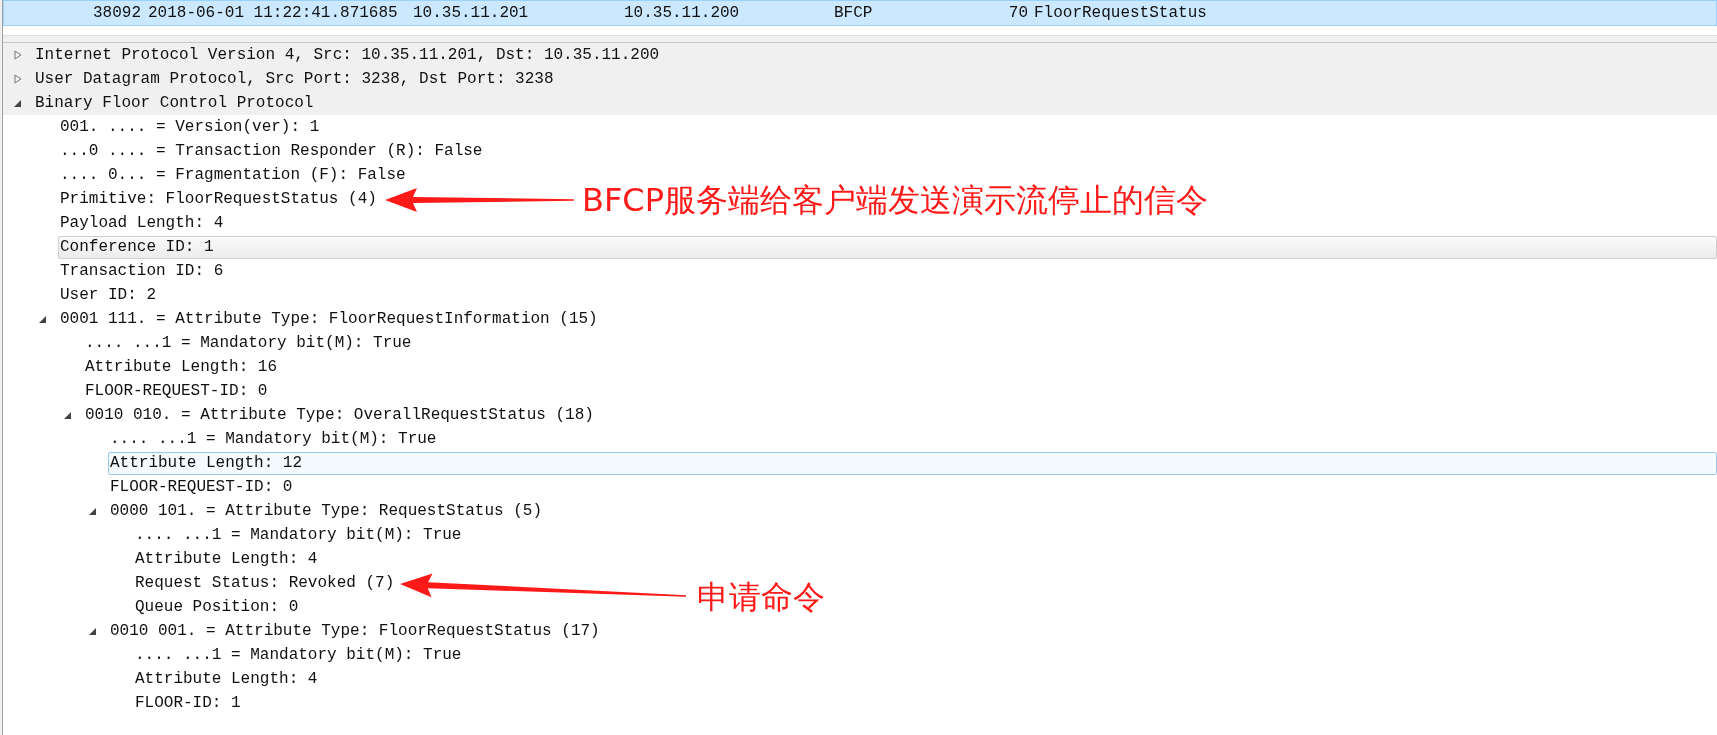 The image size is (1717, 735). What do you see at coordinates (141, 223) in the screenshot?
I see `tree-item: Payload Length: 4` at bounding box center [141, 223].